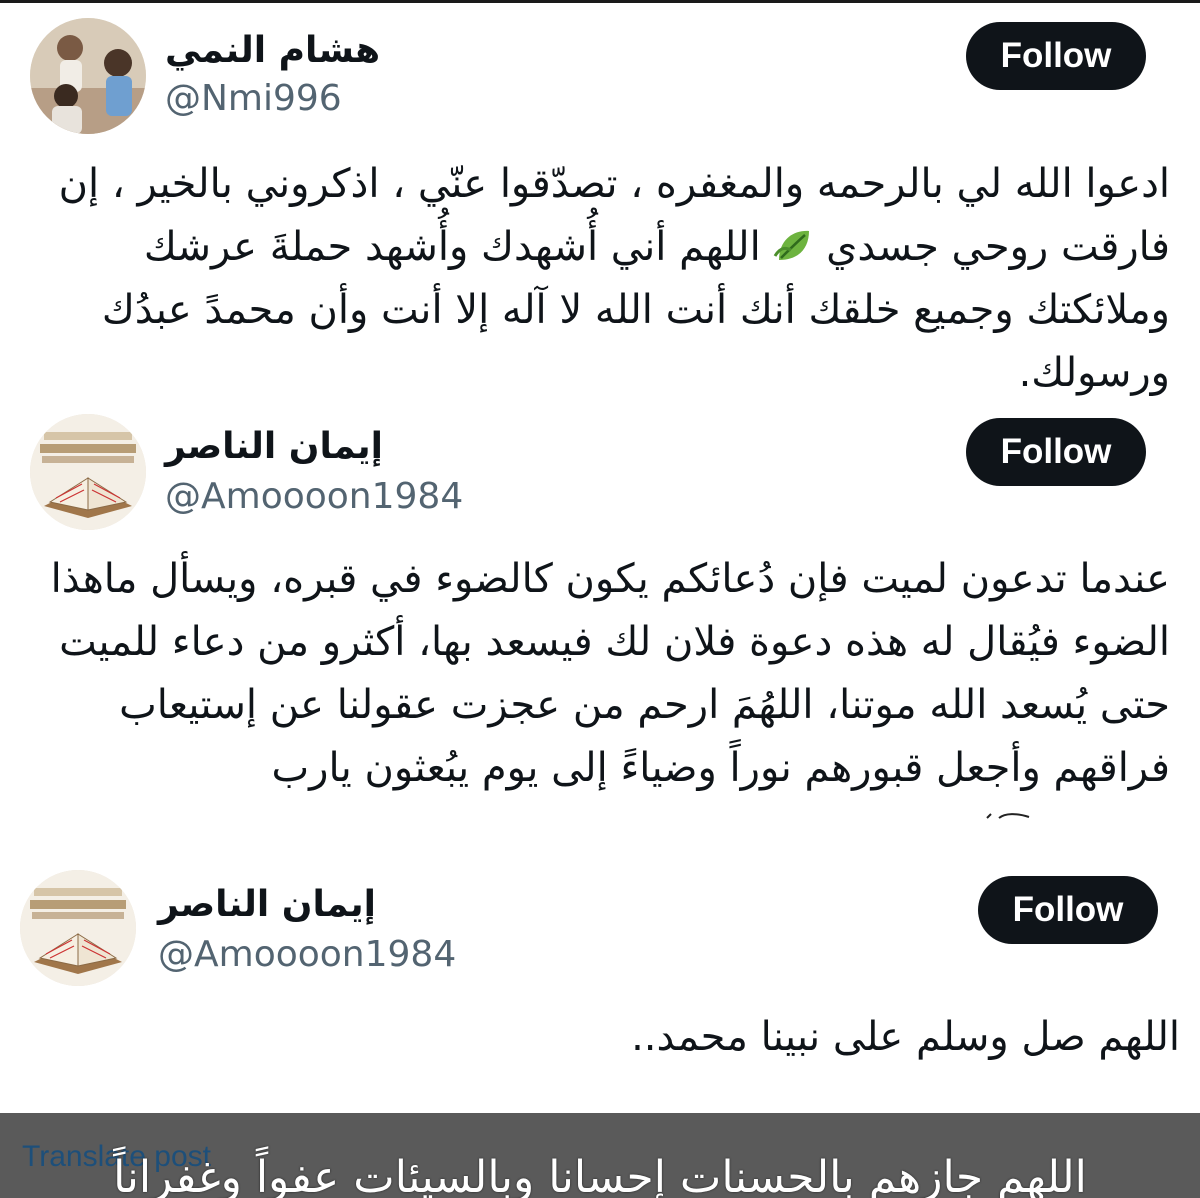  What do you see at coordinates (600, 67) in the screenshot?
I see `post-header: هشام النمي @Nmi996 Follow` at bounding box center [600, 67].